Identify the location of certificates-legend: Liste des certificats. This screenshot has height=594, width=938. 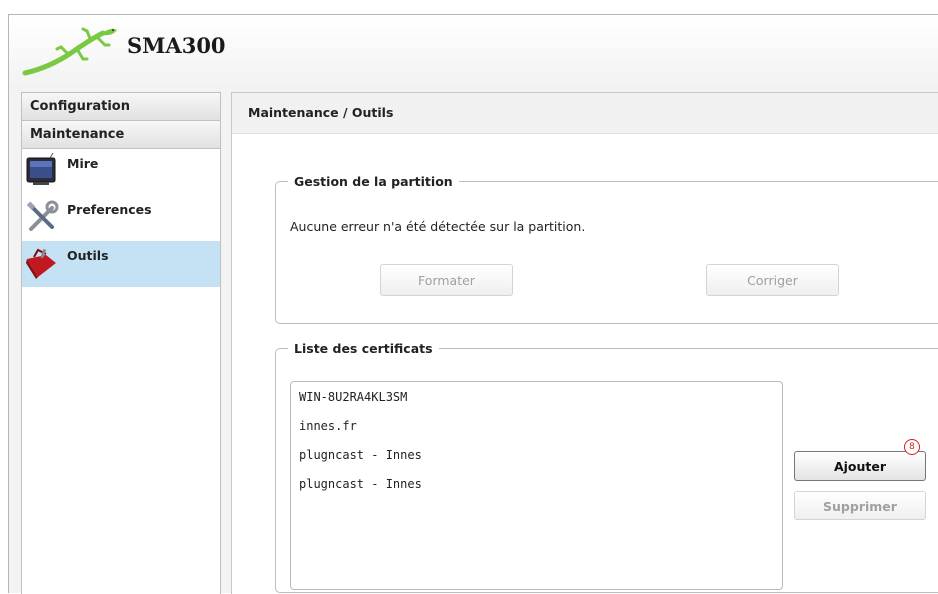
(363, 348).